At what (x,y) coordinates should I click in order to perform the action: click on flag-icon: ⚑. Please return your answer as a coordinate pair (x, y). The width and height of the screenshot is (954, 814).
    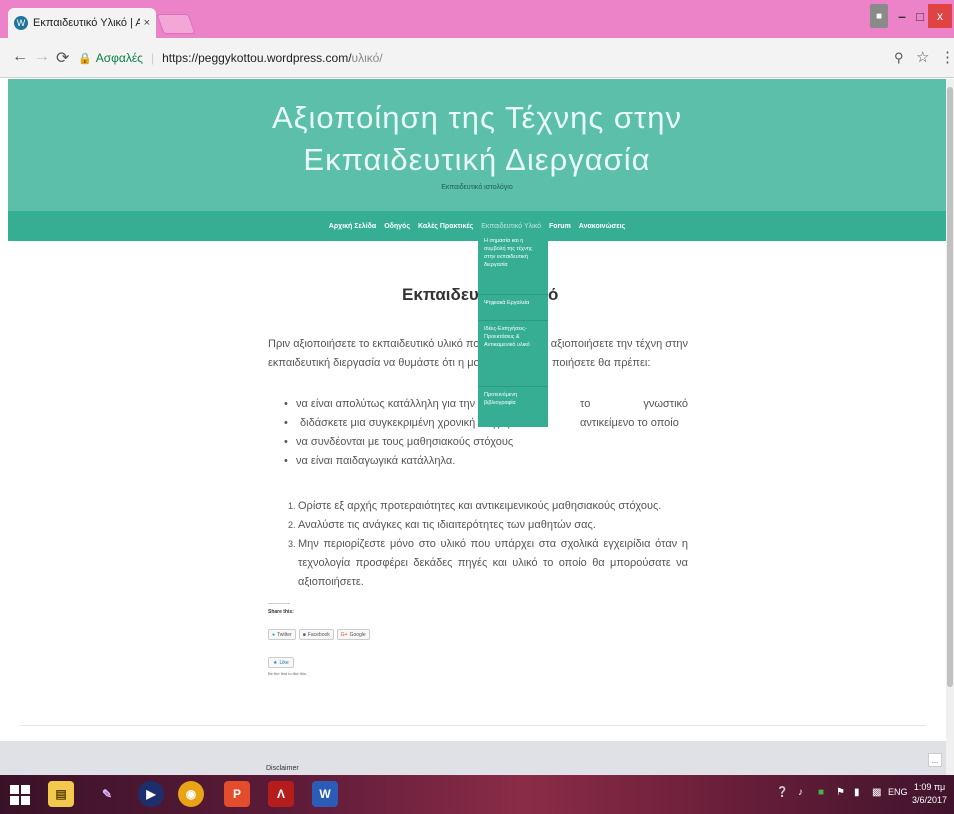
    Looking at the image, I should click on (840, 792).